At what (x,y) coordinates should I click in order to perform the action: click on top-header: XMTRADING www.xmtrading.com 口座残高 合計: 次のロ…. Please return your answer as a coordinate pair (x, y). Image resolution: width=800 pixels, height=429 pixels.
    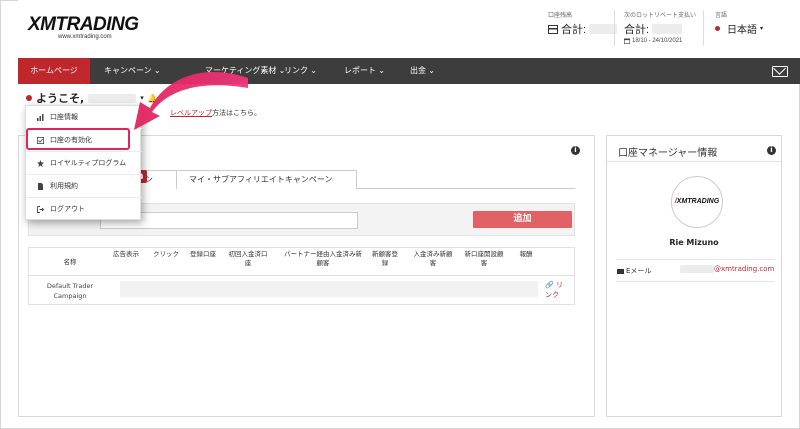
    Looking at the image, I should click on (409, 29).